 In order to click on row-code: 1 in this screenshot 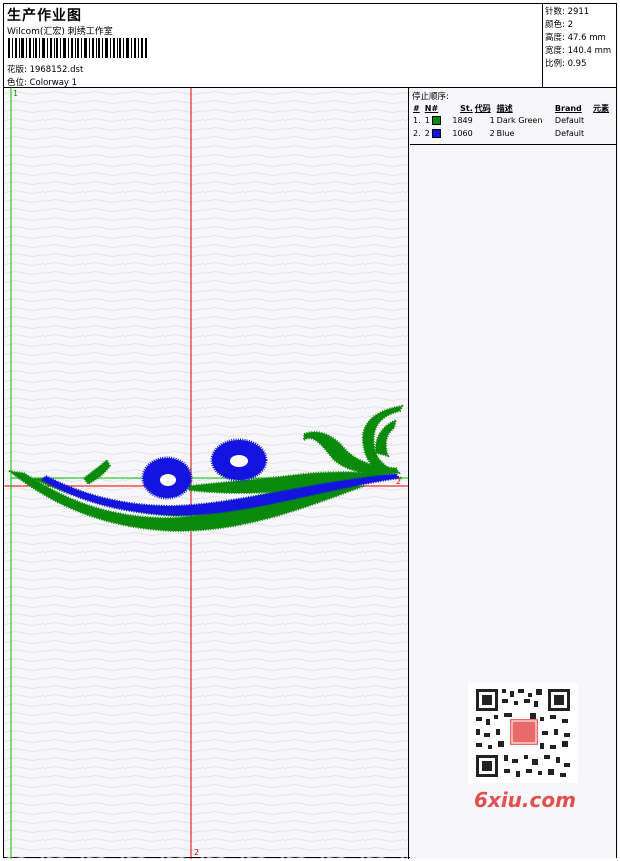, I will do `click(492, 120)`.